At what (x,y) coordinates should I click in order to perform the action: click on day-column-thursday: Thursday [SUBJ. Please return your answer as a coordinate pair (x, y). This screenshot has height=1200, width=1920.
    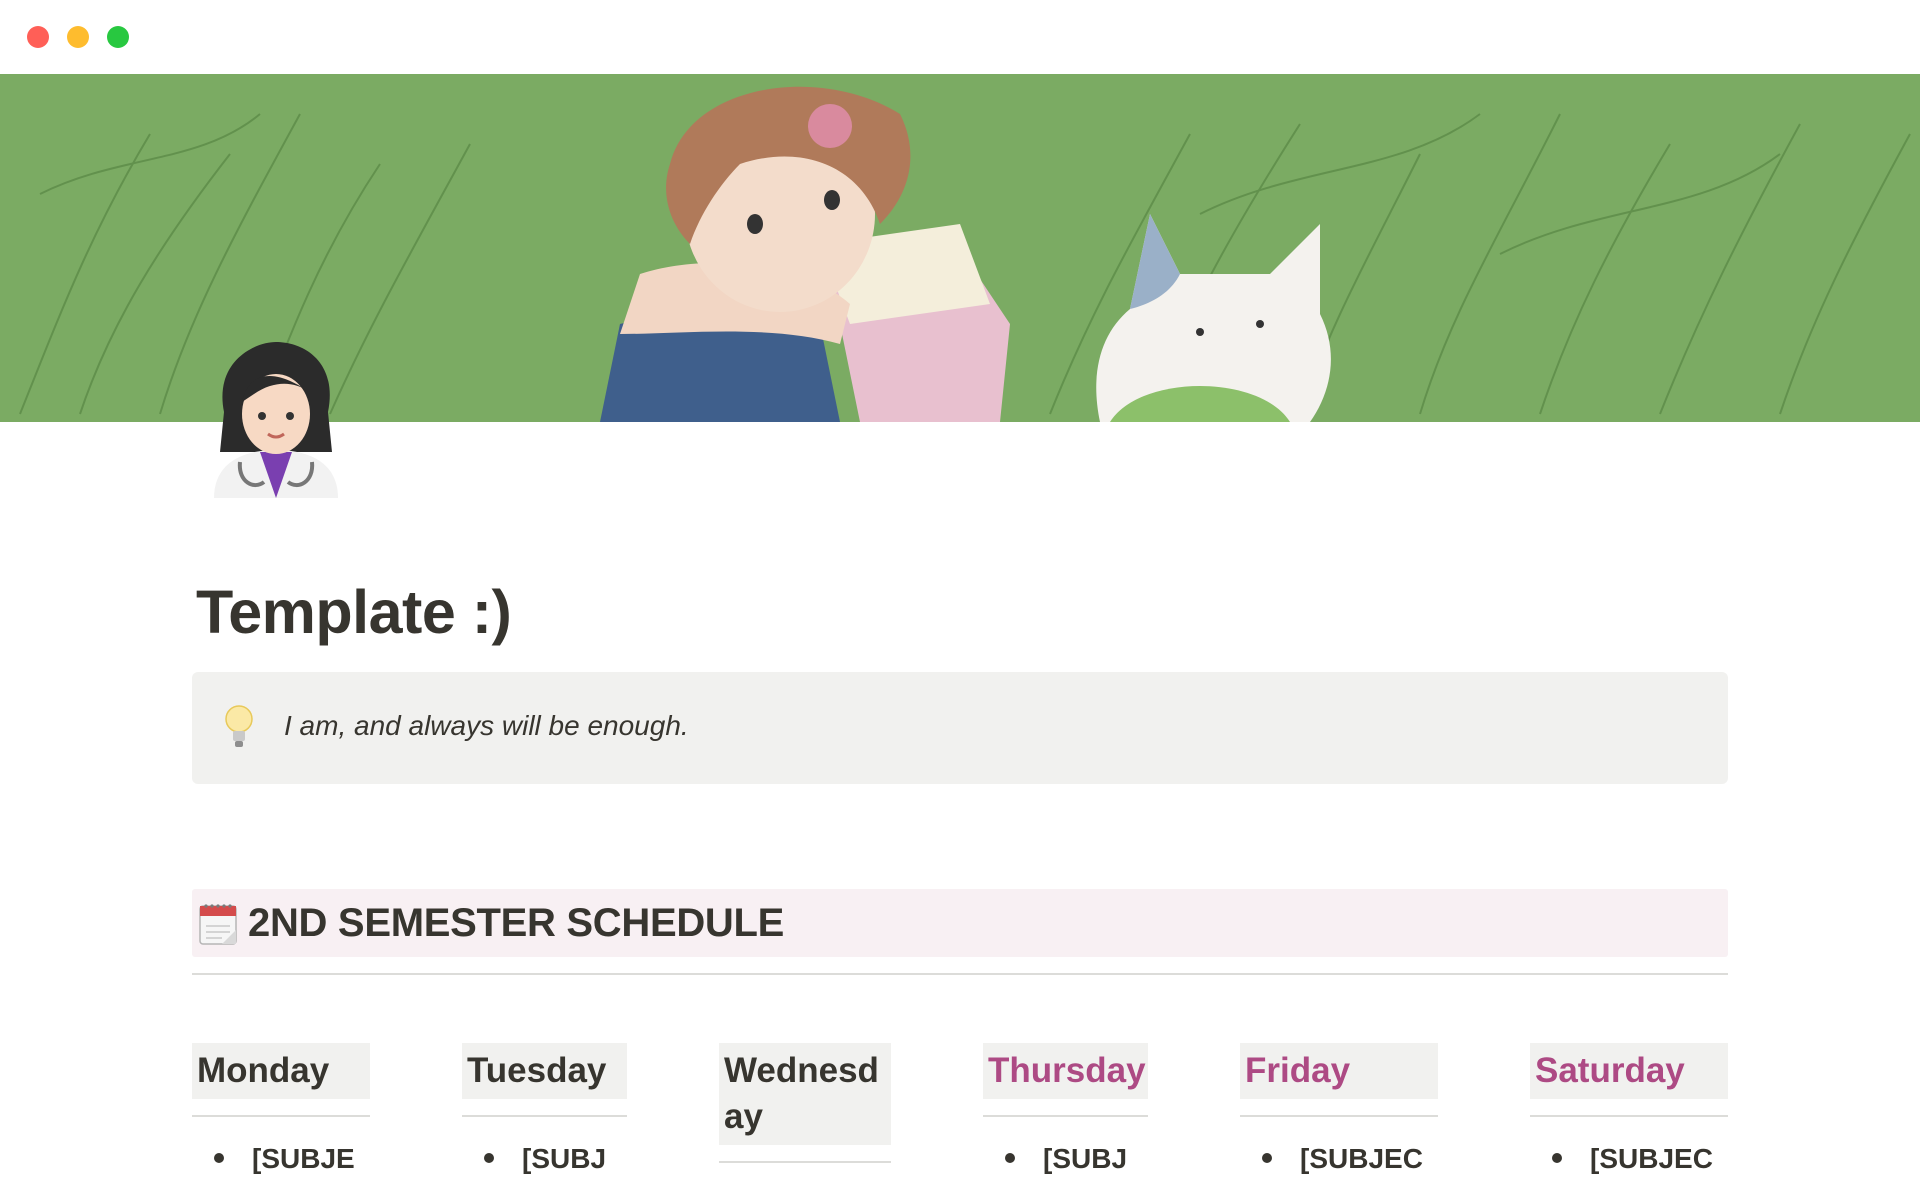
    Looking at the image, I should click on (1065, 1111).